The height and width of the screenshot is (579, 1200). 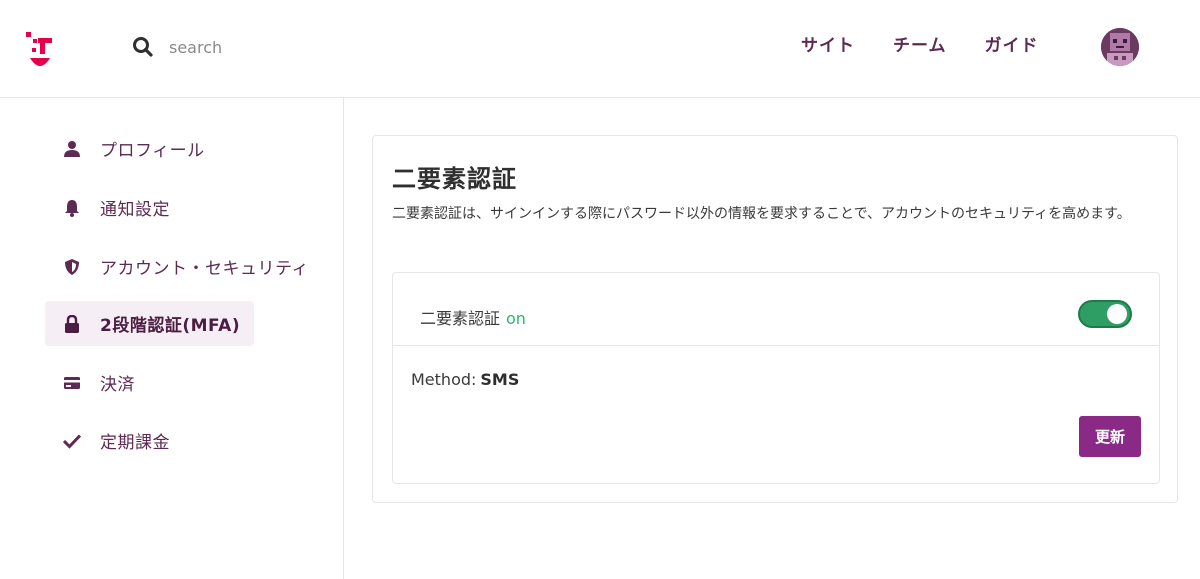 What do you see at coordinates (40, 50) in the screenshot?
I see `brand-logo` at bounding box center [40, 50].